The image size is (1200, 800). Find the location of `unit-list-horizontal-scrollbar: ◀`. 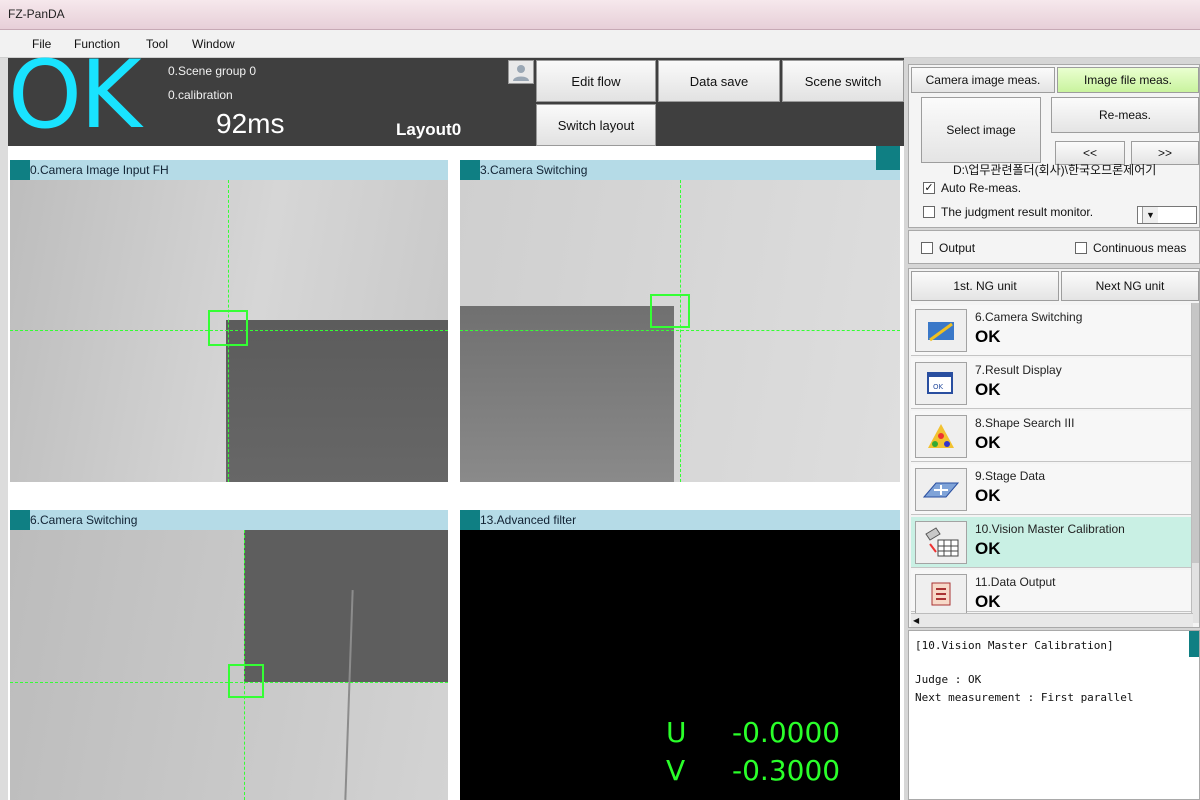

unit-list-horizontal-scrollbar: ◀ is located at coordinates (1052, 620).